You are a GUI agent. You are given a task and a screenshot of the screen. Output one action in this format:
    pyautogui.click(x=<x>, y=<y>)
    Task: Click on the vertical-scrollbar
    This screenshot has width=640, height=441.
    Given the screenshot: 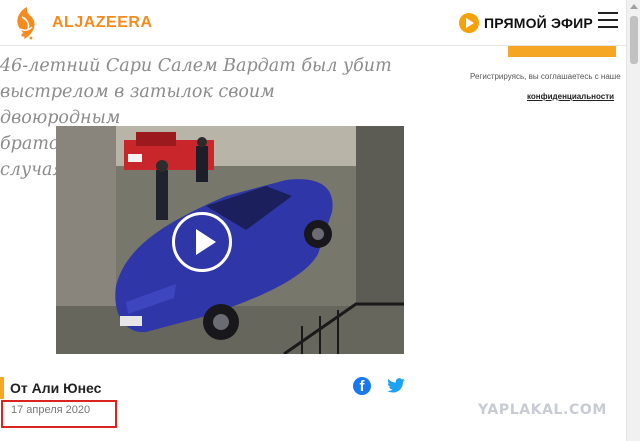 What is the action you would take?
    pyautogui.click(x=633, y=220)
    